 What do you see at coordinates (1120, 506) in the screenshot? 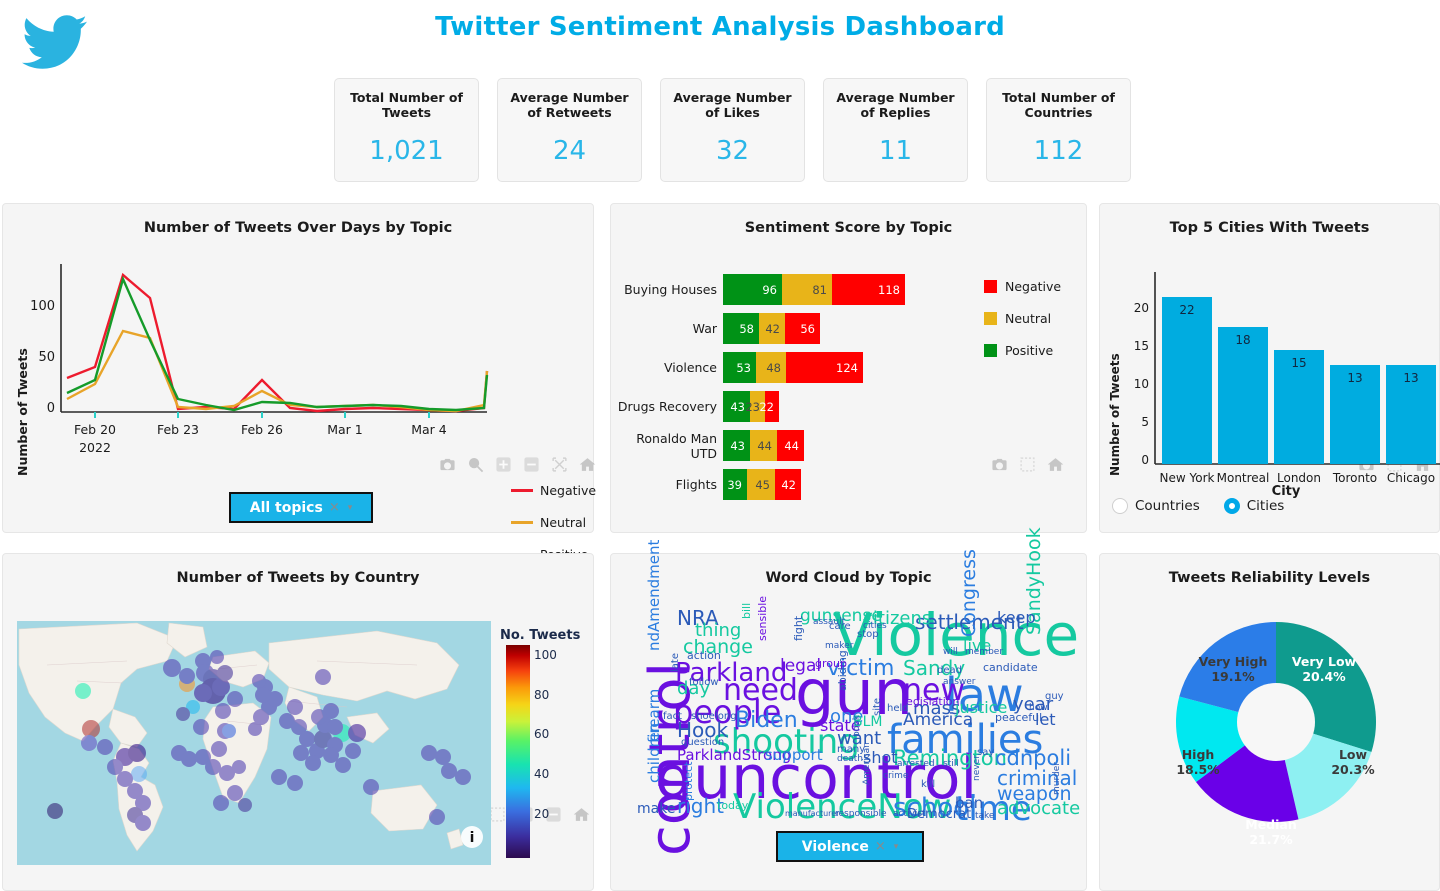
I see `radio-dot` at bounding box center [1120, 506].